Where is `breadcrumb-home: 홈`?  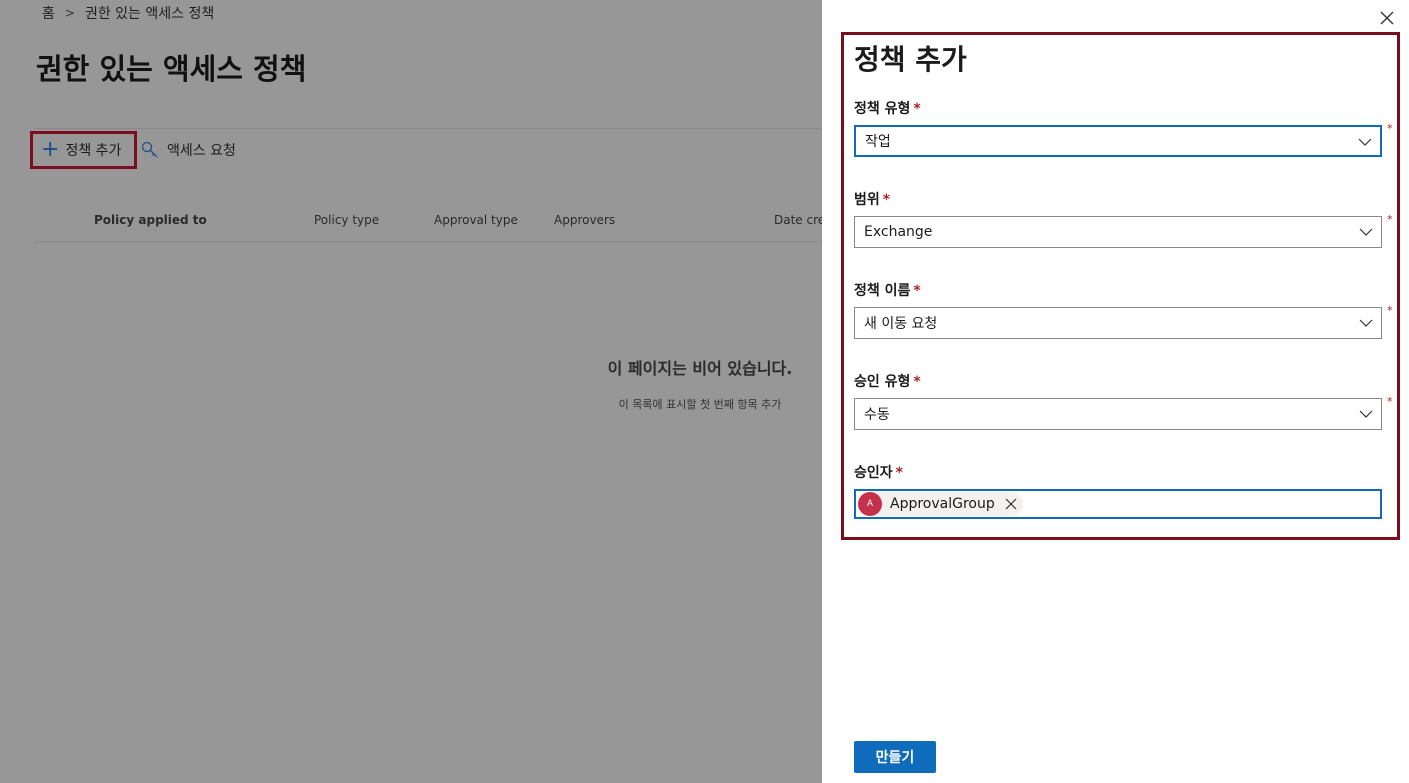 breadcrumb-home: 홈 is located at coordinates (48, 13).